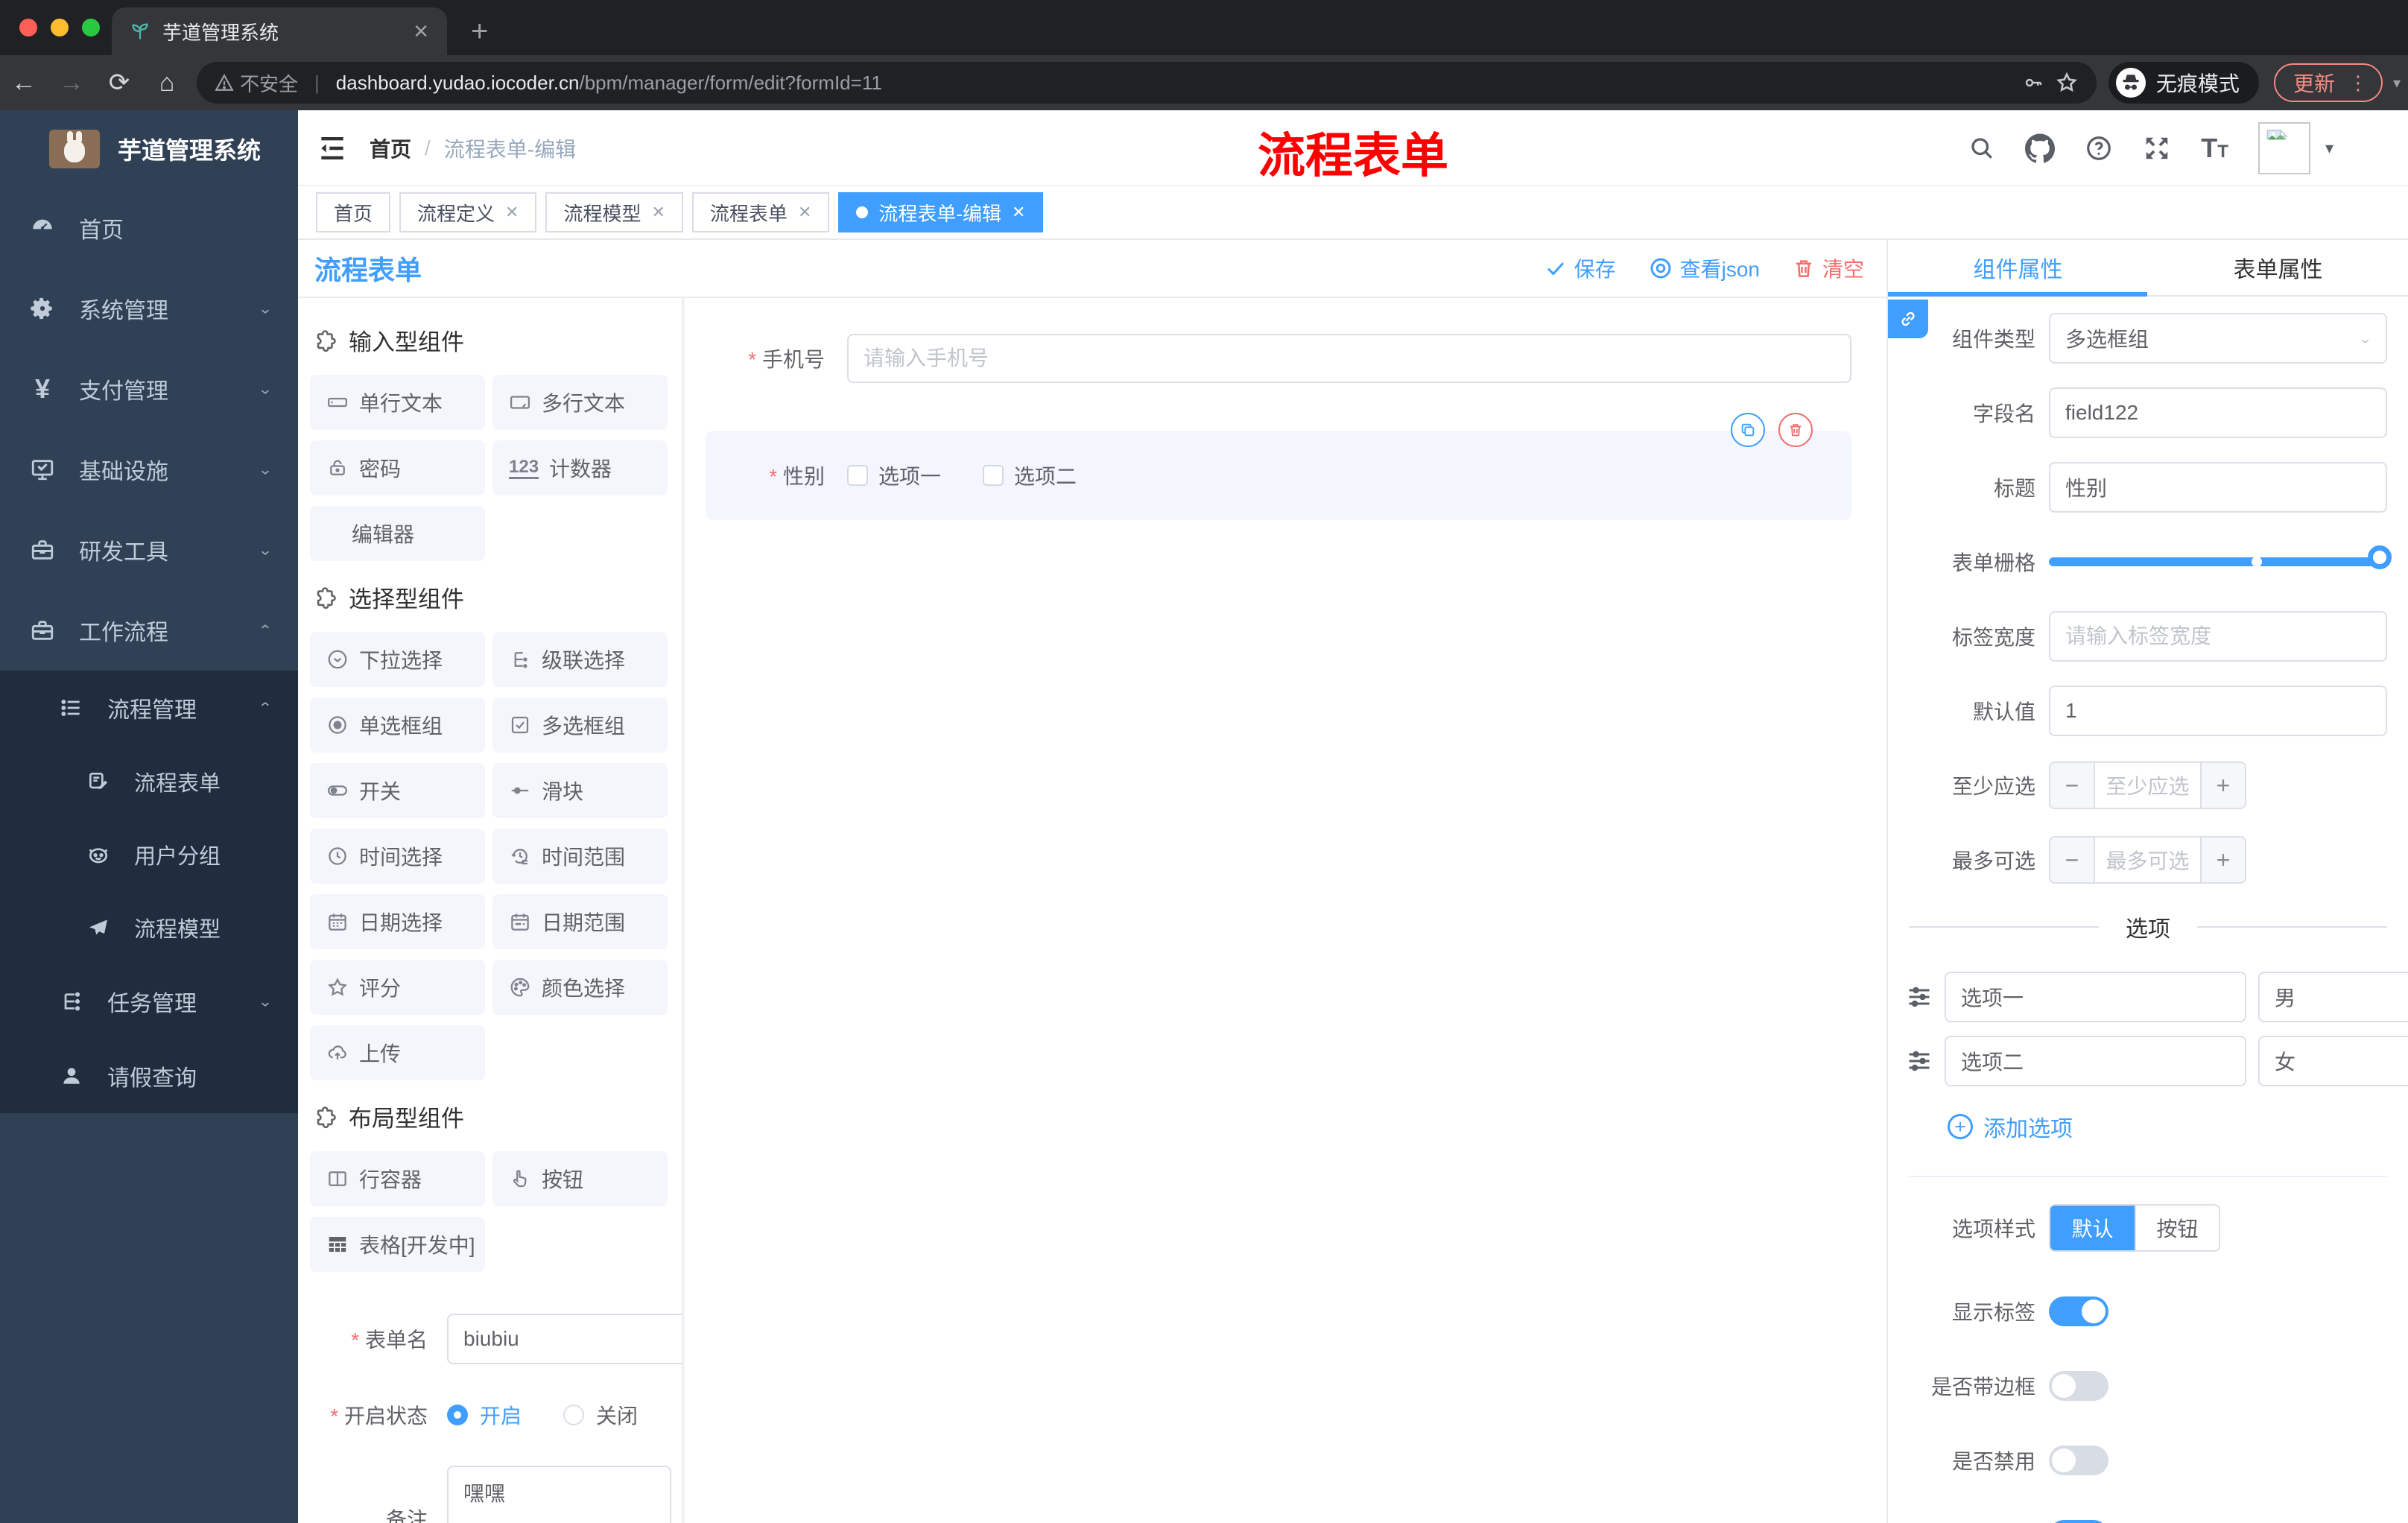 The image size is (2408, 1523). Describe the element at coordinates (91, 28) in the screenshot. I see `window-zoom-button` at that location.